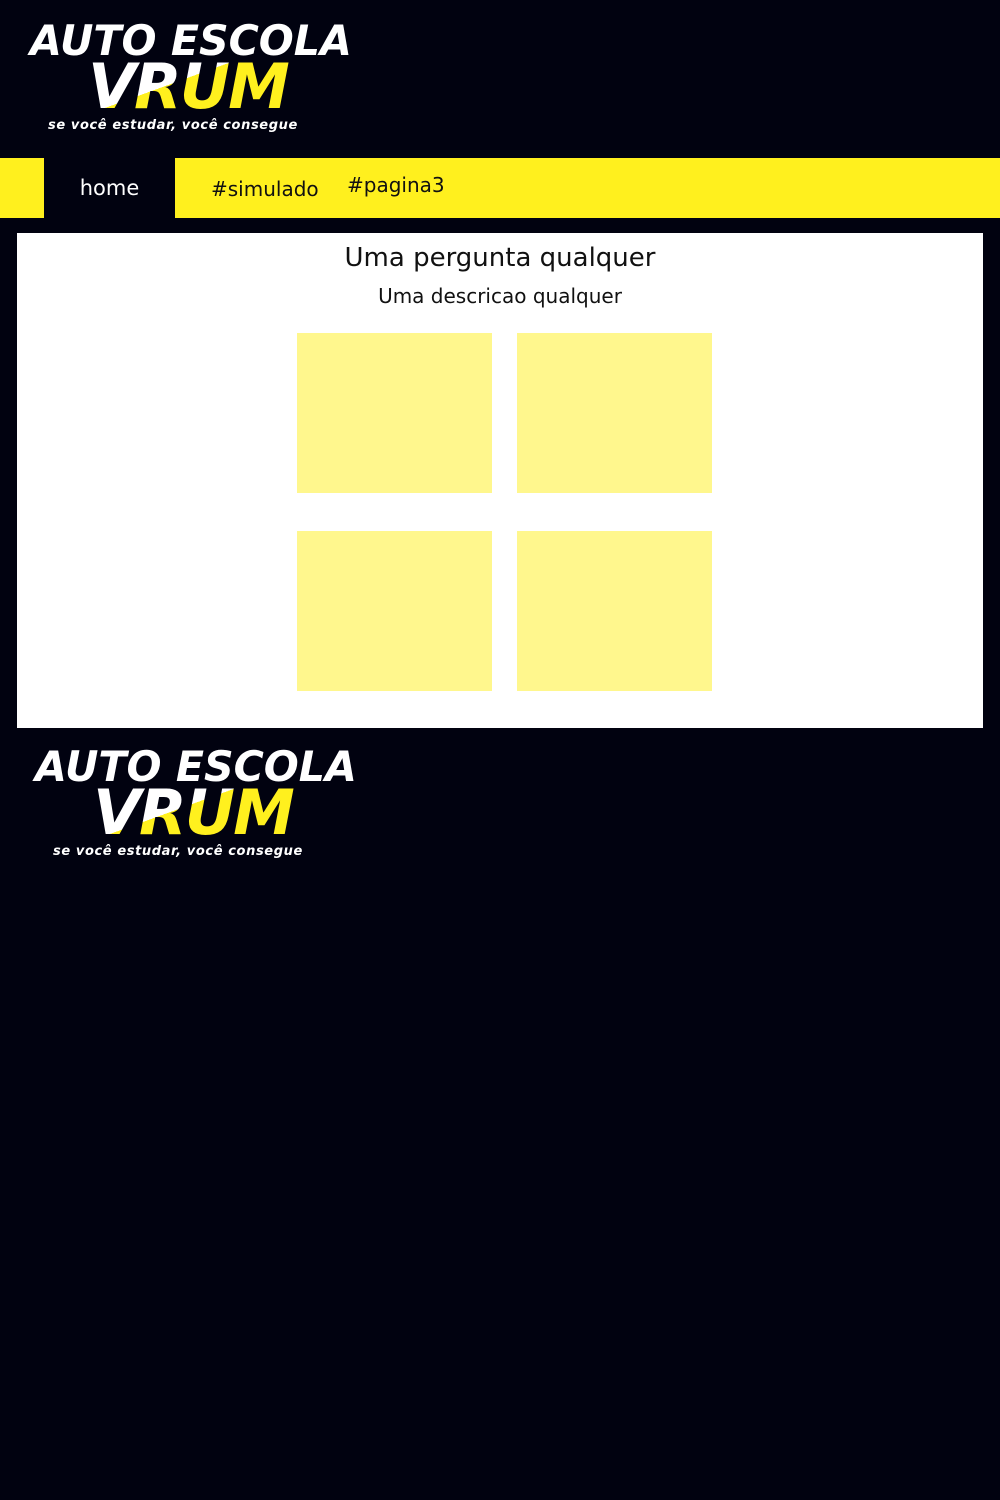  What do you see at coordinates (500, 188) in the screenshot?
I see `navigation-bar: home #simulado #pagina3` at bounding box center [500, 188].